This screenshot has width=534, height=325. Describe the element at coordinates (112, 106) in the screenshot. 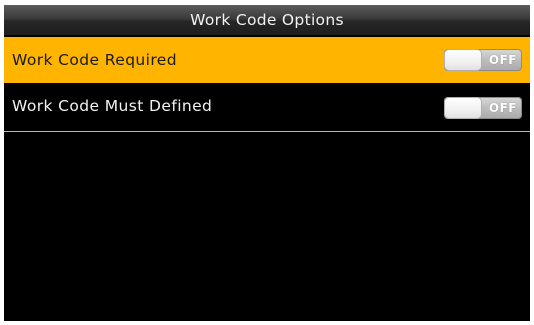

I see `option-label: Work Code Must Defined` at that location.